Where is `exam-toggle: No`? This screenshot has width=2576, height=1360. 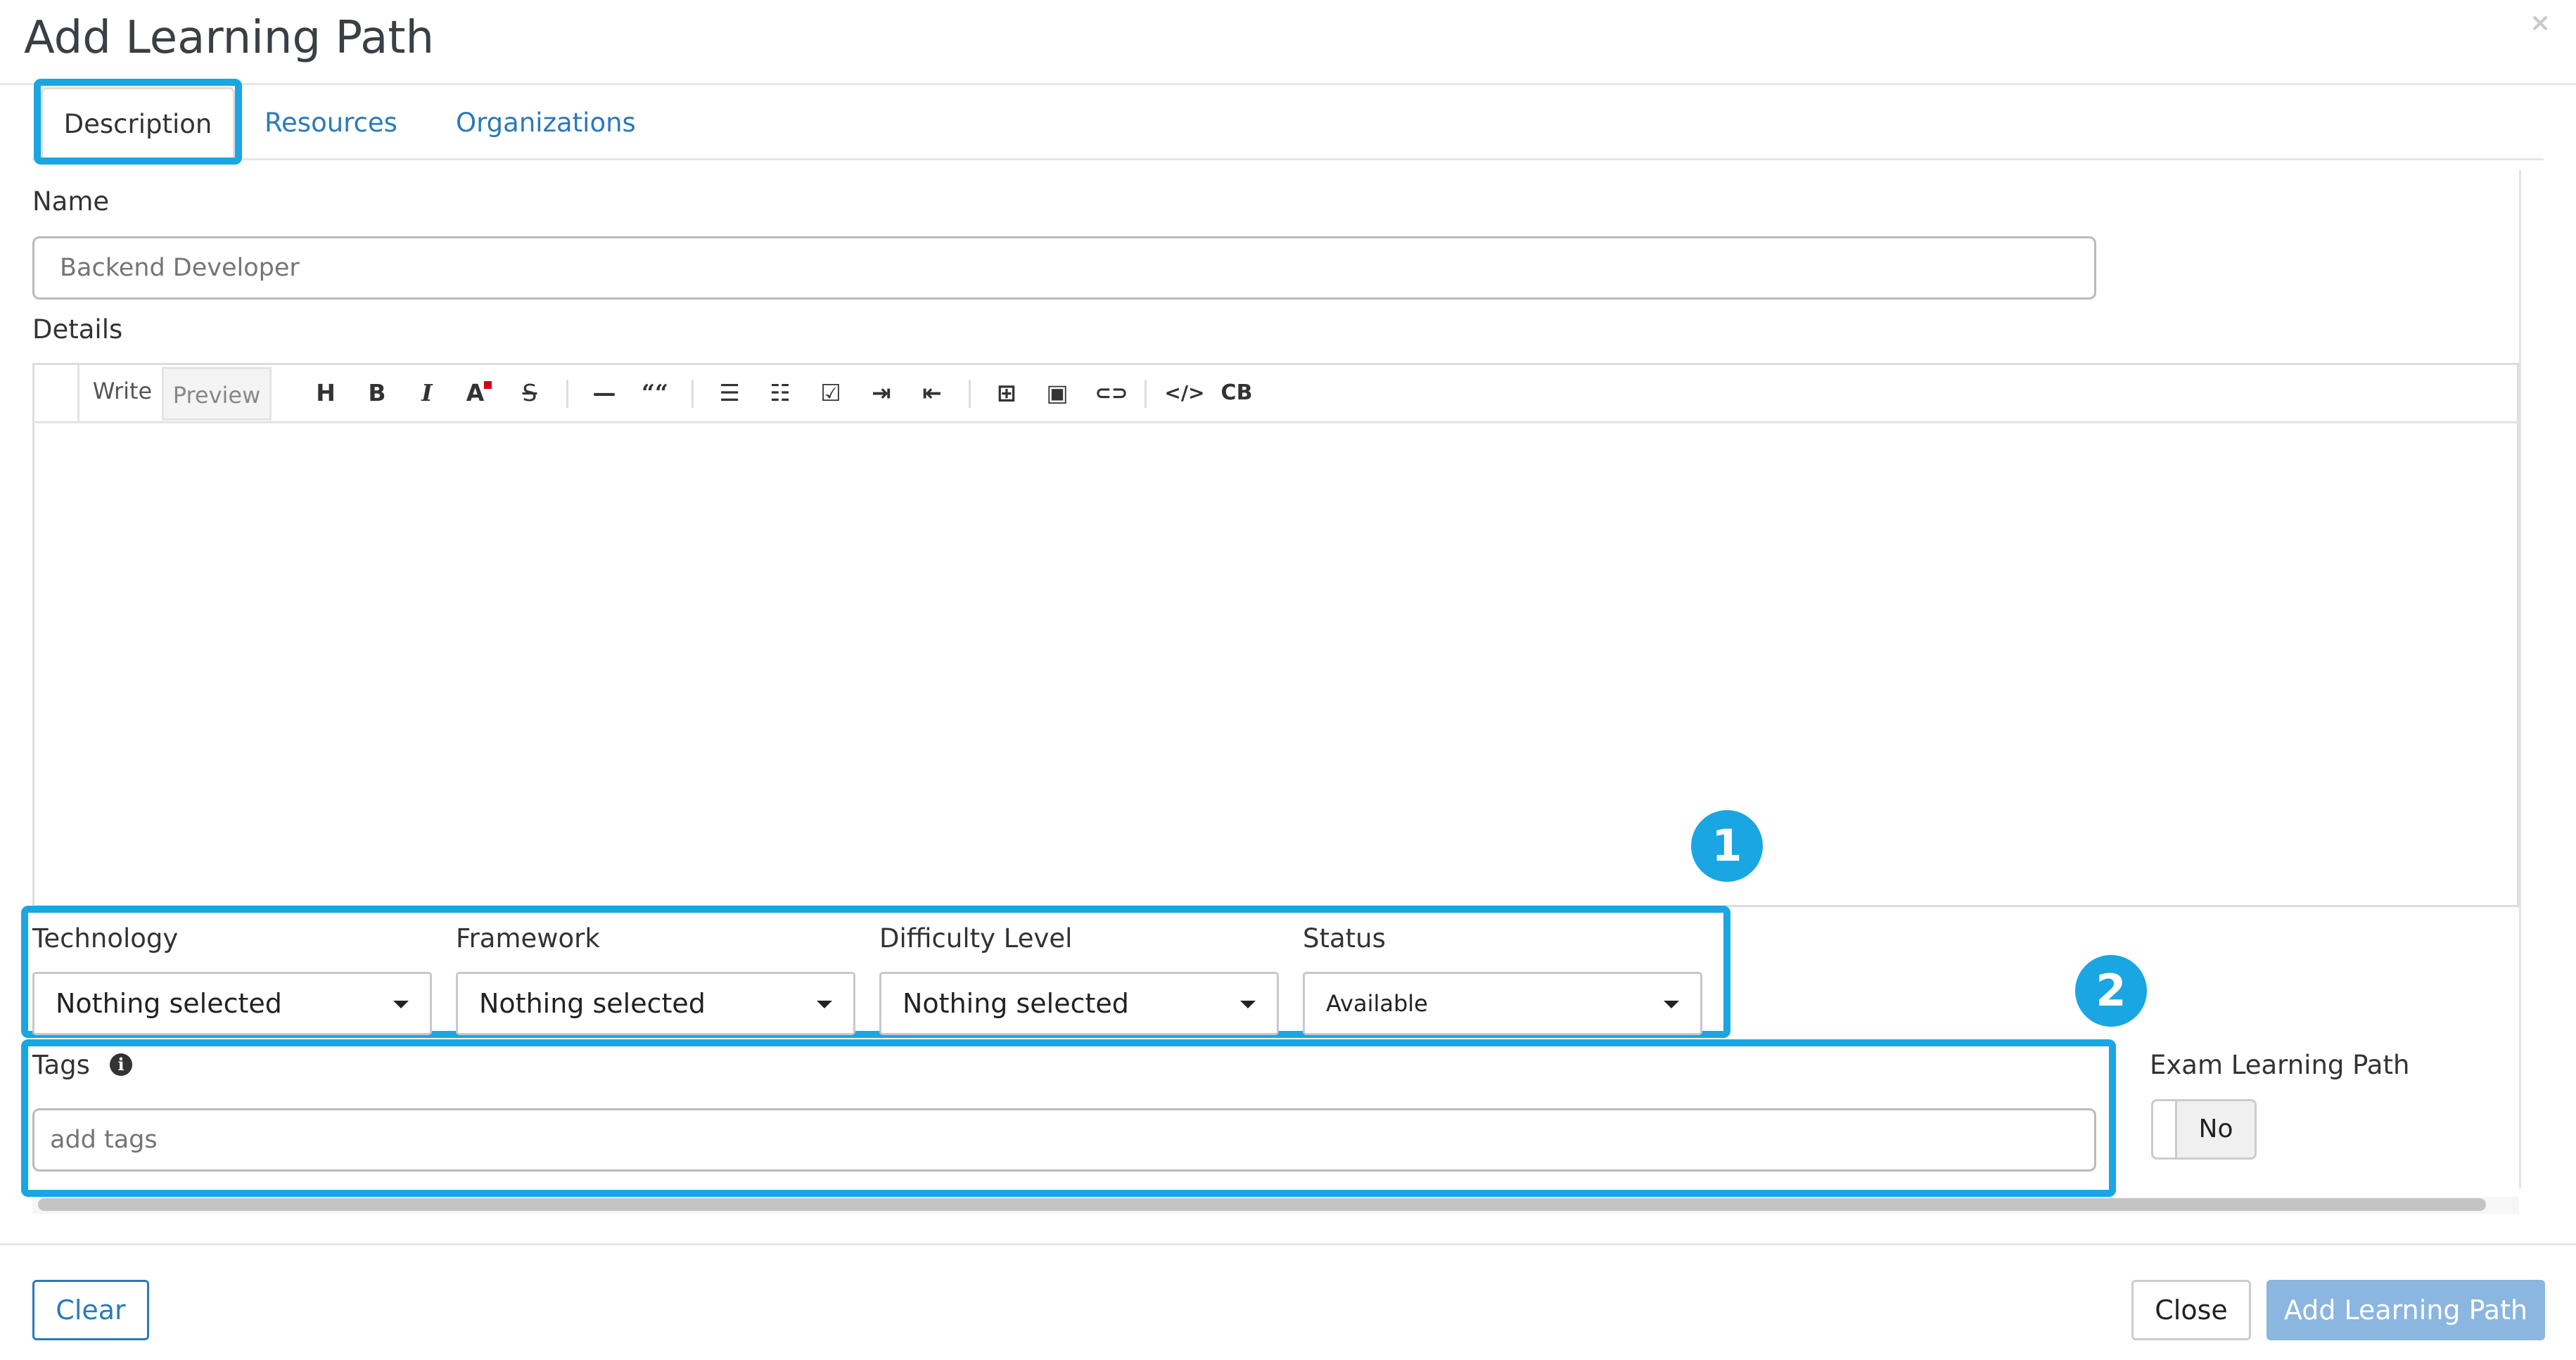
exam-toggle: No is located at coordinates (2204, 1130).